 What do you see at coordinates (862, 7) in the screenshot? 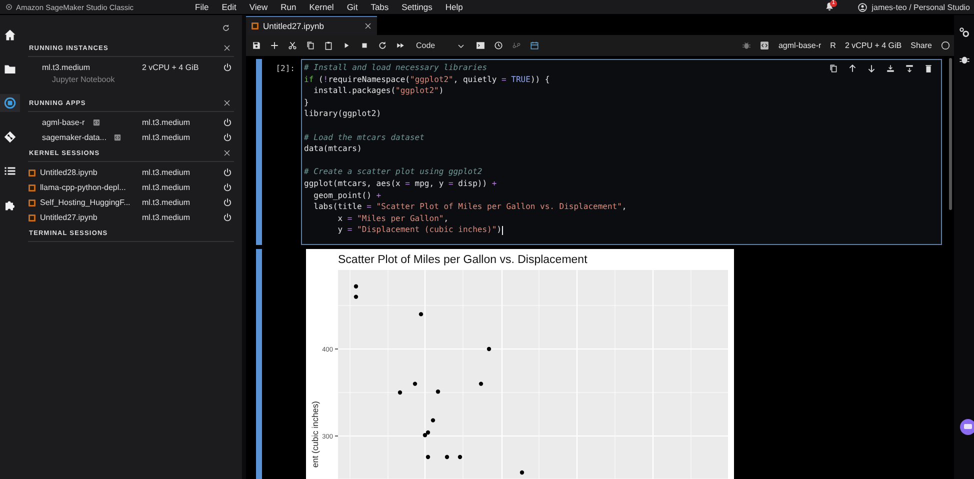
I see `user-icon` at bounding box center [862, 7].